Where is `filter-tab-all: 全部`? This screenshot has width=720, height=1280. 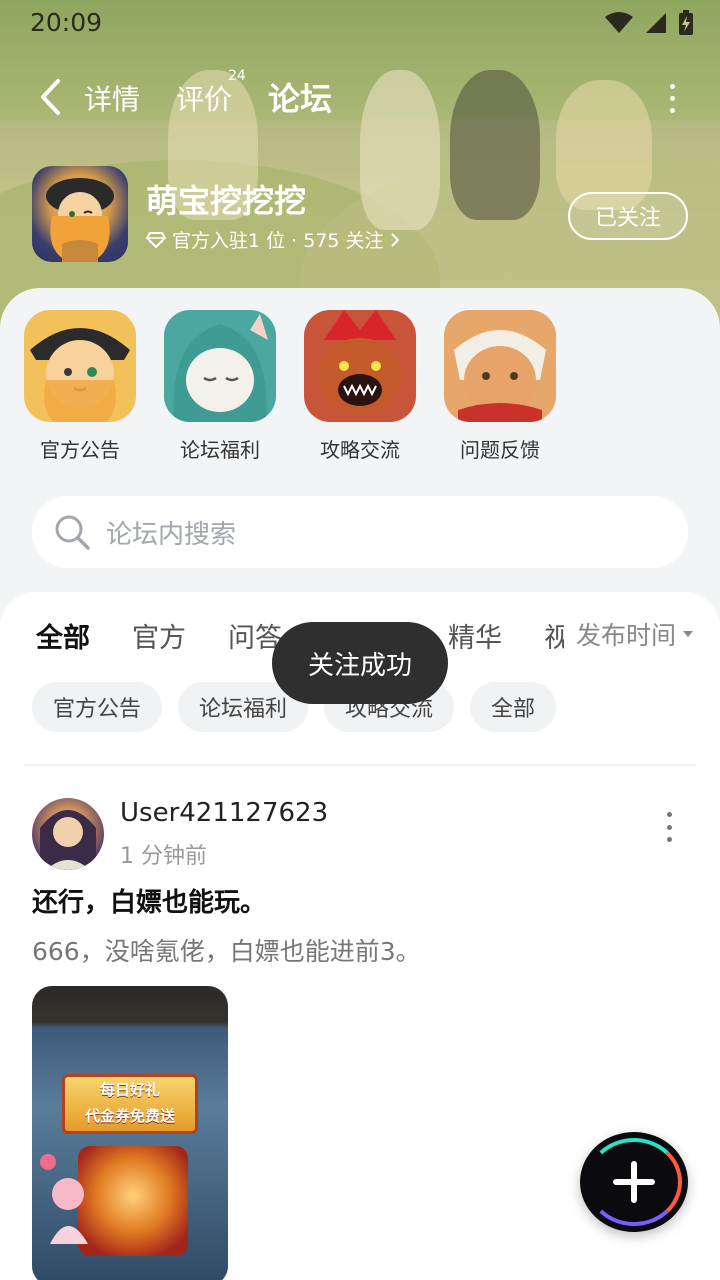 filter-tab-all: 全部 is located at coordinates (63, 637).